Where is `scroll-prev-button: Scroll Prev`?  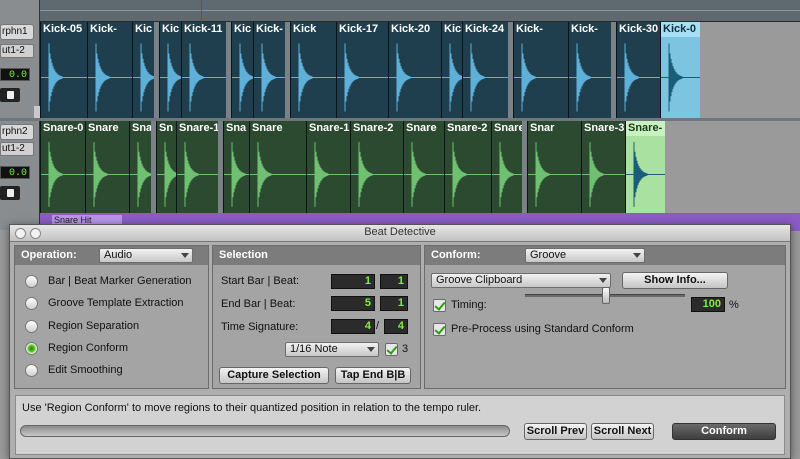
scroll-prev-button: Scroll Prev is located at coordinates (555, 431).